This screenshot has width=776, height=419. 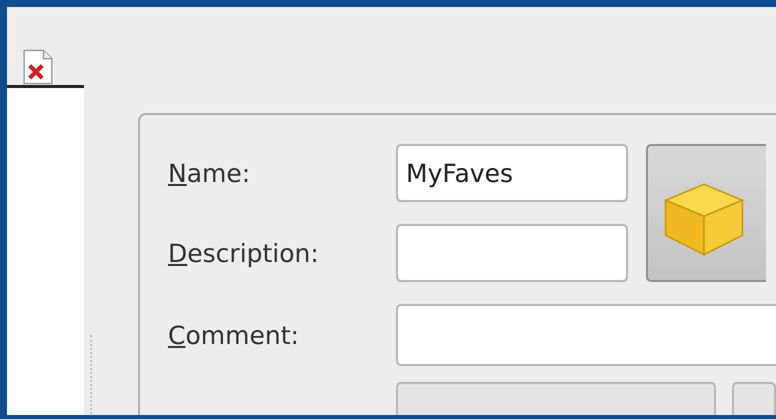 What do you see at coordinates (92, 375) in the screenshot?
I see `splitter-handle` at bounding box center [92, 375].